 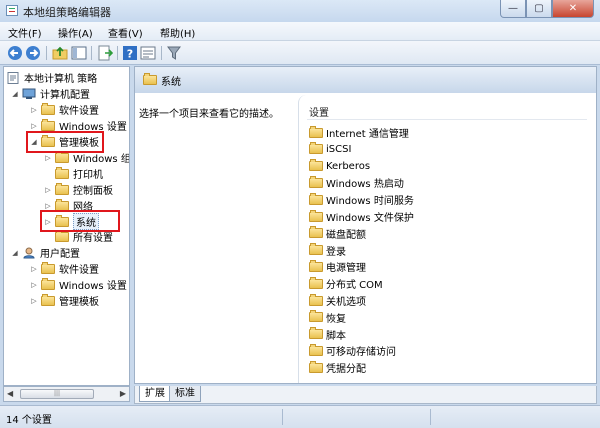 I want to click on list-item-label: 分布式 COM, so click(x=354, y=286).